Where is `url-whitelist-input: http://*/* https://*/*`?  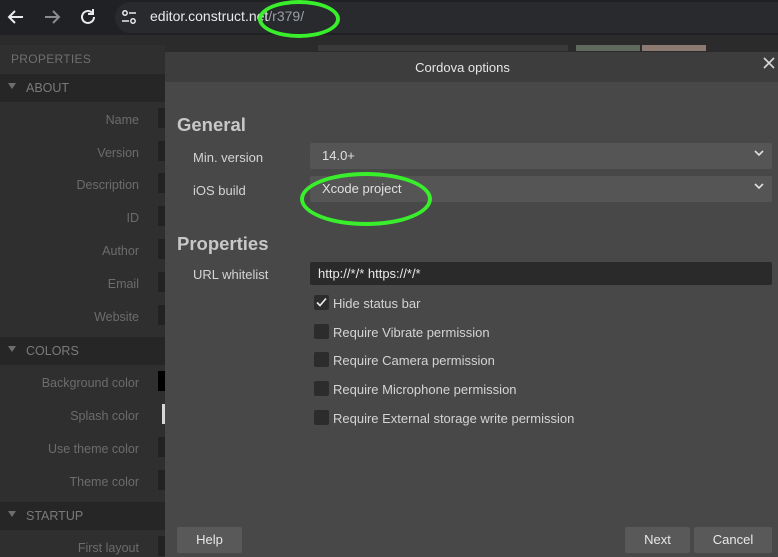
url-whitelist-input: http://*/* https://*/* is located at coordinates (541, 273).